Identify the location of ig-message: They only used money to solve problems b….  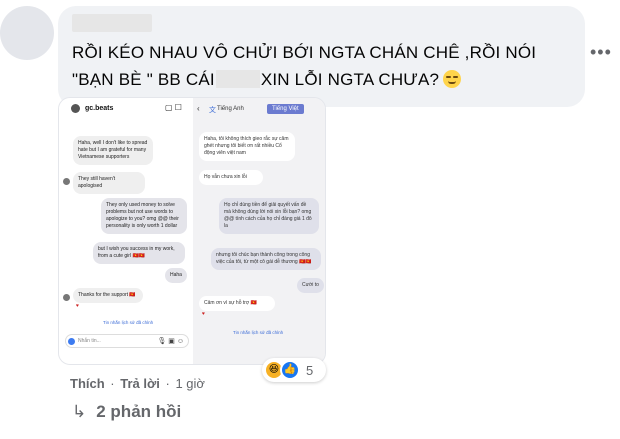
(144, 216).